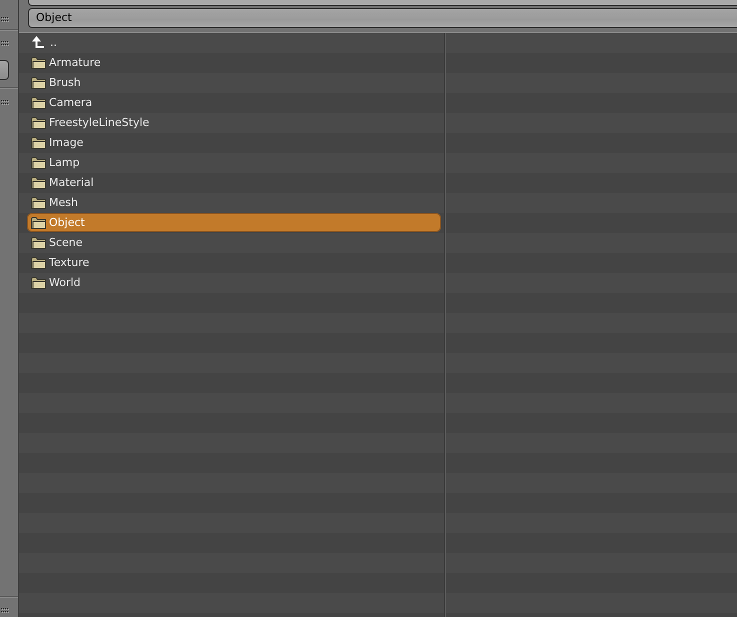  What do you see at coordinates (234, 62) in the screenshot?
I see `file-item: Armature` at bounding box center [234, 62].